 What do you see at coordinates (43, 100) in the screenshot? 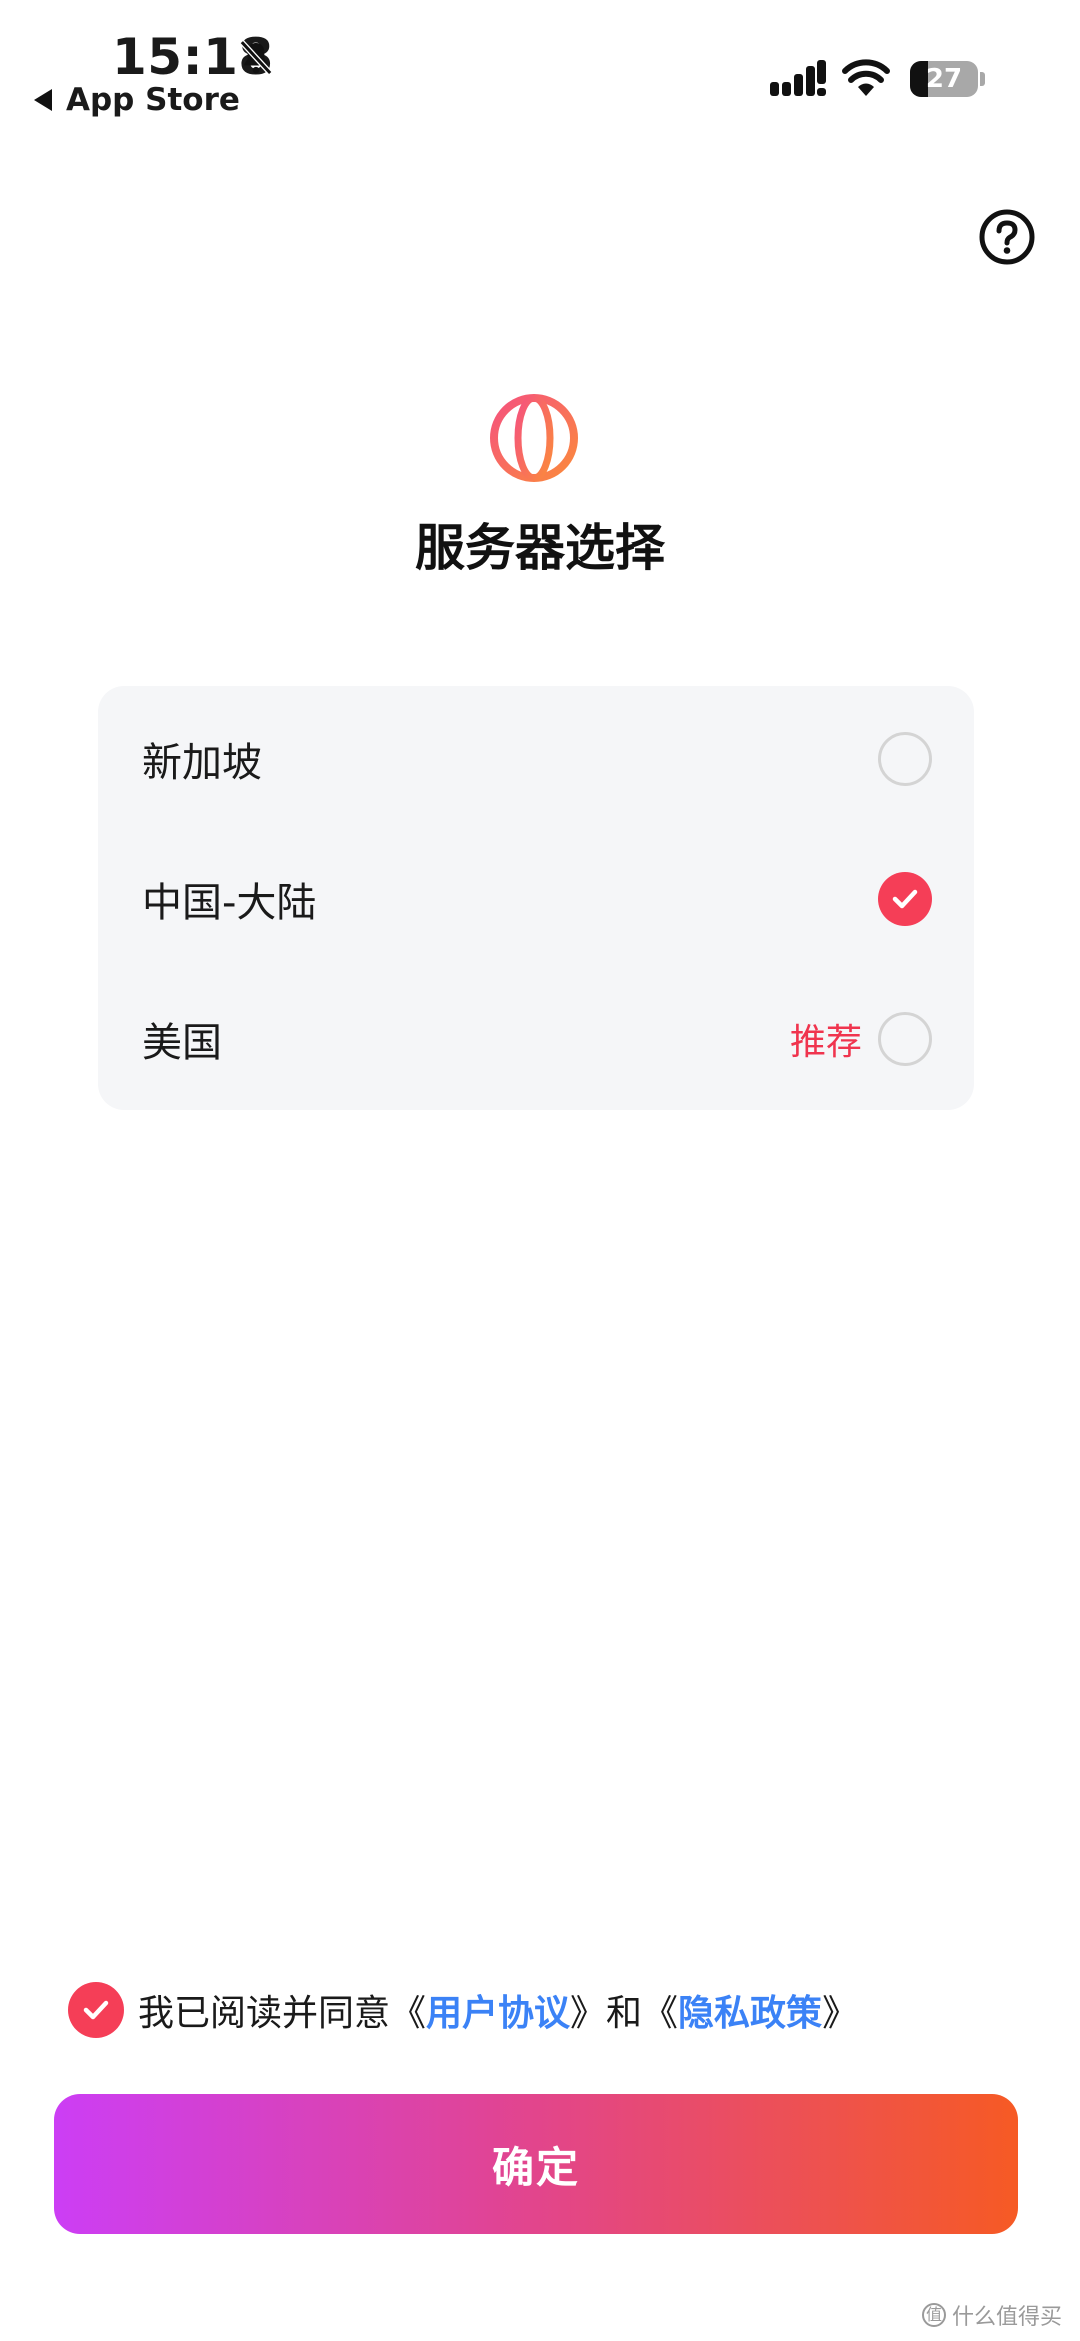
I see `back-arrow-icon` at bounding box center [43, 100].